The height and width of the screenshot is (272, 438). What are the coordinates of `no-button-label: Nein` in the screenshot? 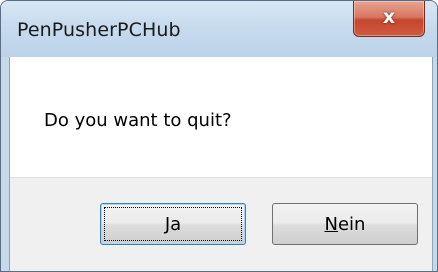 It's located at (345, 224).